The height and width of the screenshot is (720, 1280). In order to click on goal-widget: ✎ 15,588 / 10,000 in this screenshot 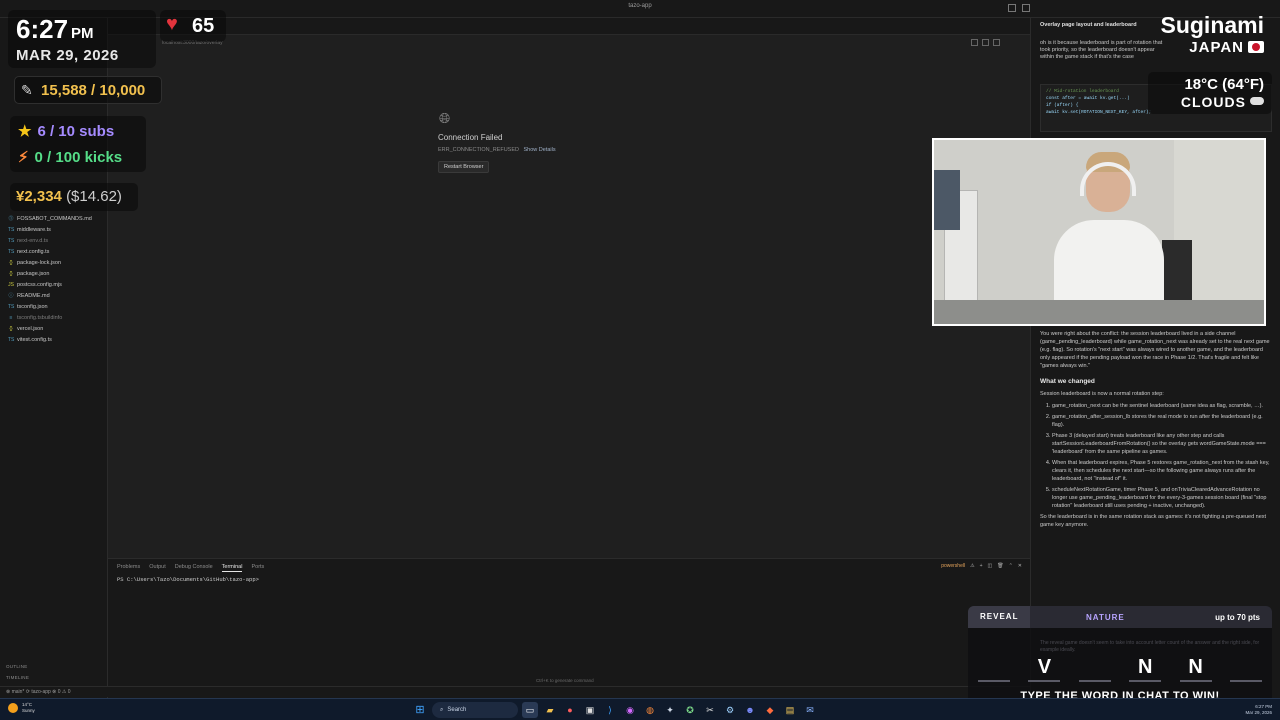, I will do `click(88, 90)`.